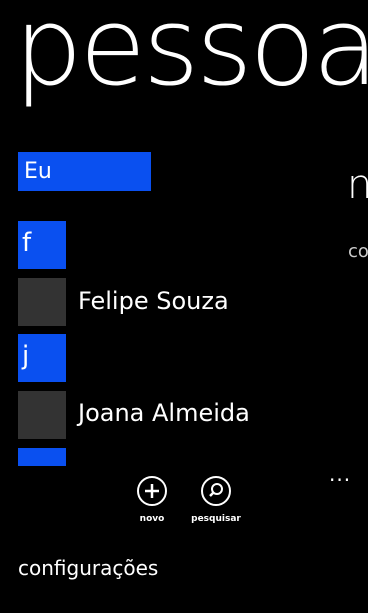 The image size is (368, 613). I want to click on me-tile: Eu, so click(84, 171).